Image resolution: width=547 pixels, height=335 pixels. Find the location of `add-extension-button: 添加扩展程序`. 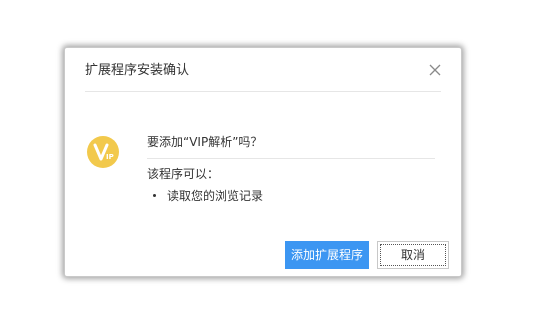

add-extension-button: 添加扩展程序 is located at coordinates (327, 255).